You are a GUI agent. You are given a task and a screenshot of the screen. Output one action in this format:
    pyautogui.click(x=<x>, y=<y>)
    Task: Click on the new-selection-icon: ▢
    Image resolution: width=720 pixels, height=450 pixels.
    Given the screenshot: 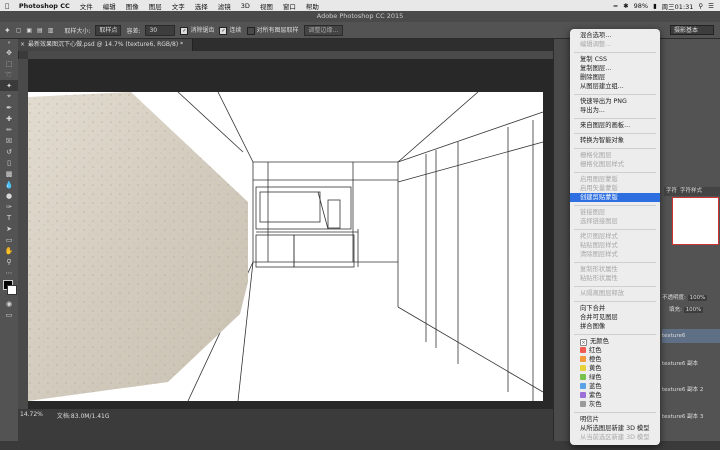 What is the action you would take?
    pyautogui.click(x=19, y=30)
    